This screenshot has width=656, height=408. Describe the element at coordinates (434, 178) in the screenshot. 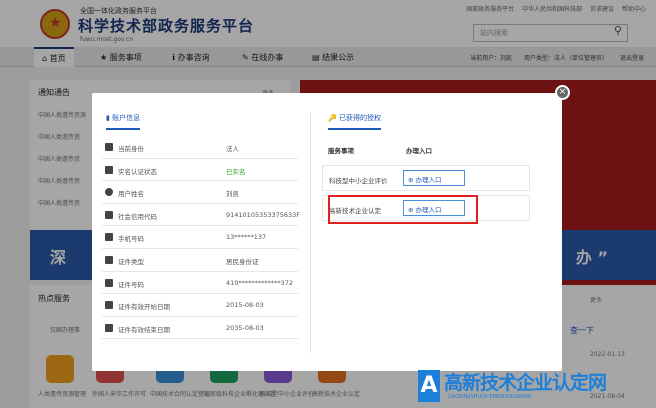

I see `entry-button-sme-evaluation: ⊕ 办理入口` at that location.